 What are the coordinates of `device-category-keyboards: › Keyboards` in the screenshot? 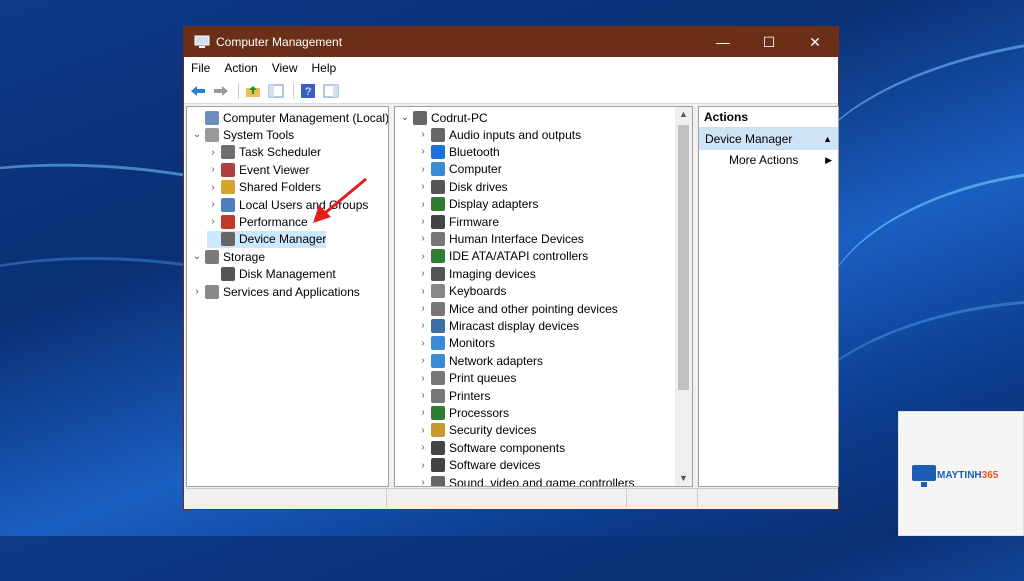 It's located at (461, 291).